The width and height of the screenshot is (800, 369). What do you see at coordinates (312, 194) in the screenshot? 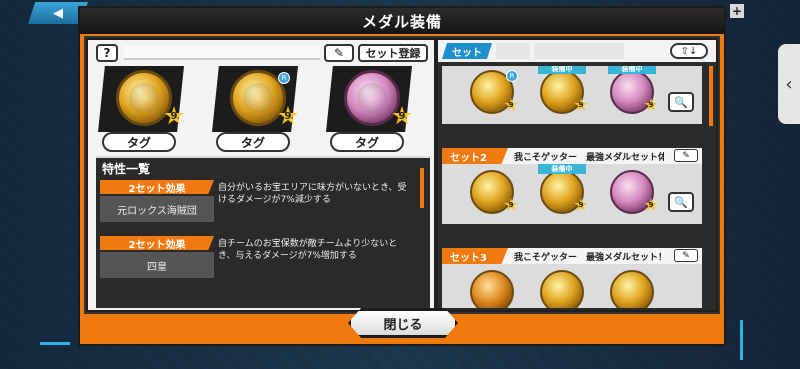
I see `trait-description: 自分がいるお宝エリアに味方がいないとき、受けるダメージが7%減少する` at bounding box center [312, 194].